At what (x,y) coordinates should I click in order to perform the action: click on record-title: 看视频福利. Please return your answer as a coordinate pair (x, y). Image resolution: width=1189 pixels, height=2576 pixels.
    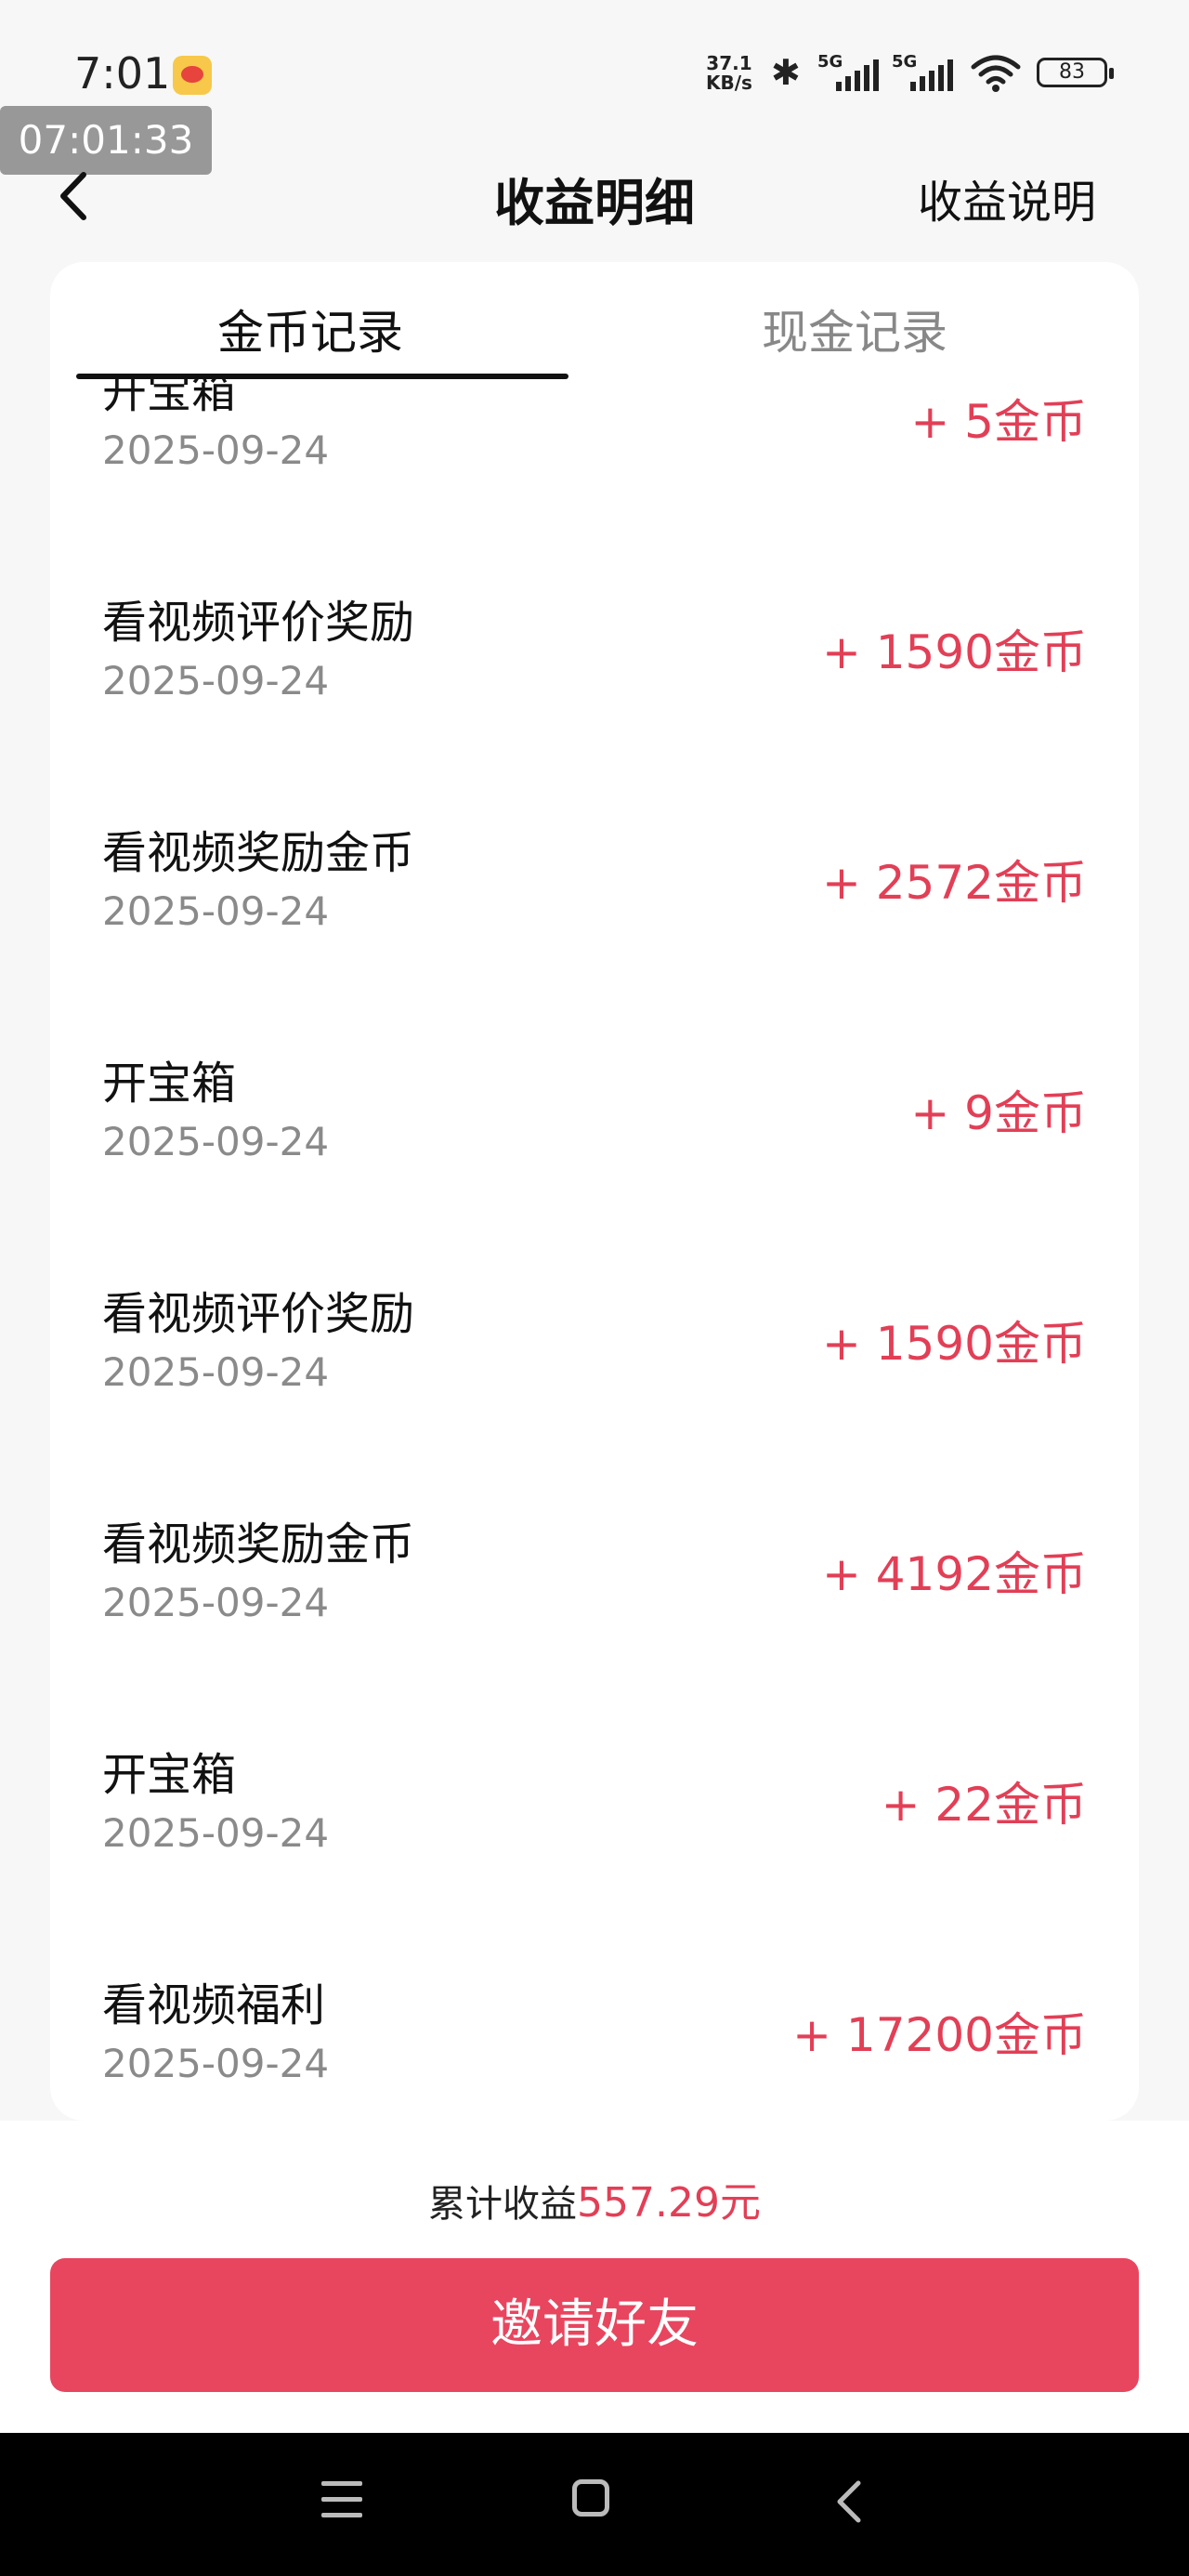
    Looking at the image, I should click on (214, 2005).